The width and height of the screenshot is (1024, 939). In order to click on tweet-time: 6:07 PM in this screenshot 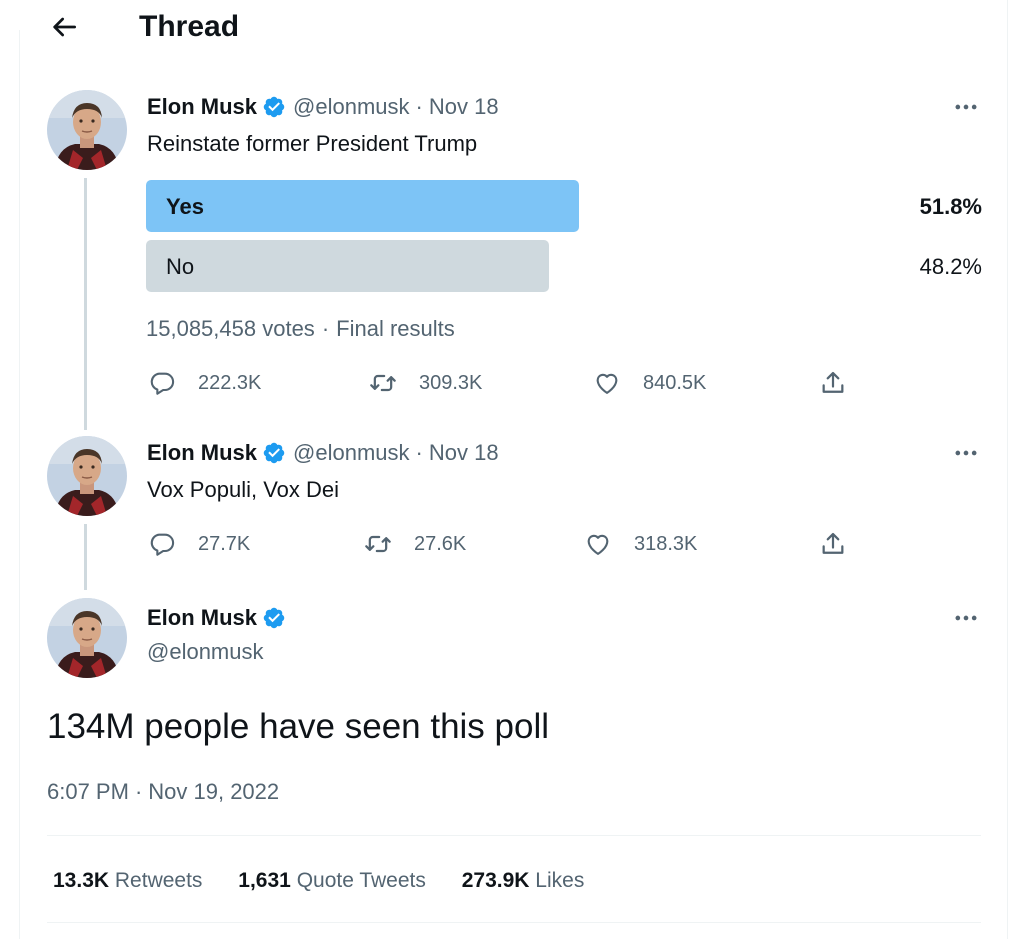, I will do `click(88, 791)`.